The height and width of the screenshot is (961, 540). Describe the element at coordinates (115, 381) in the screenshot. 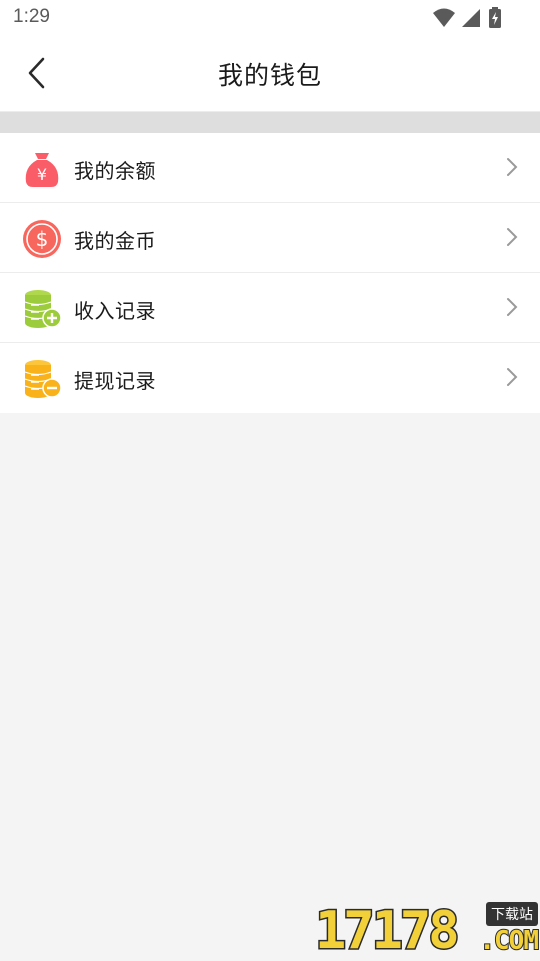

I see `menu-item-label: 提现记录` at that location.